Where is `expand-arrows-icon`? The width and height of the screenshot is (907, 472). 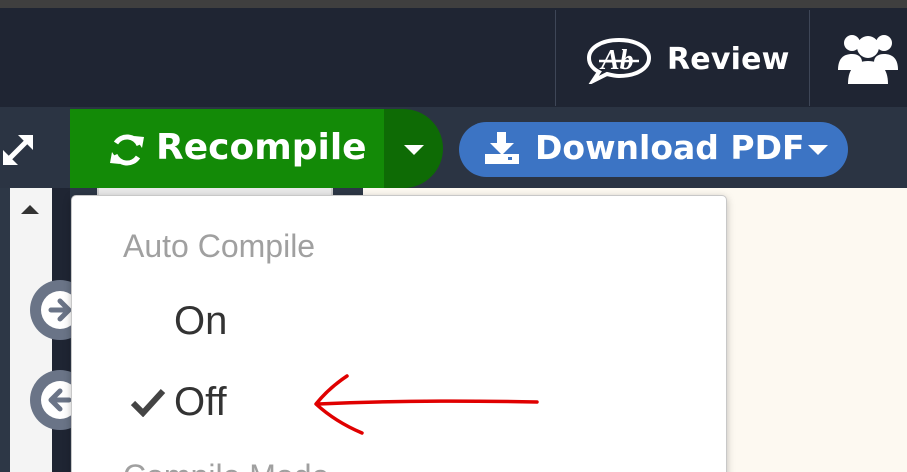
expand-arrows-icon is located at coordinates (18, 150).